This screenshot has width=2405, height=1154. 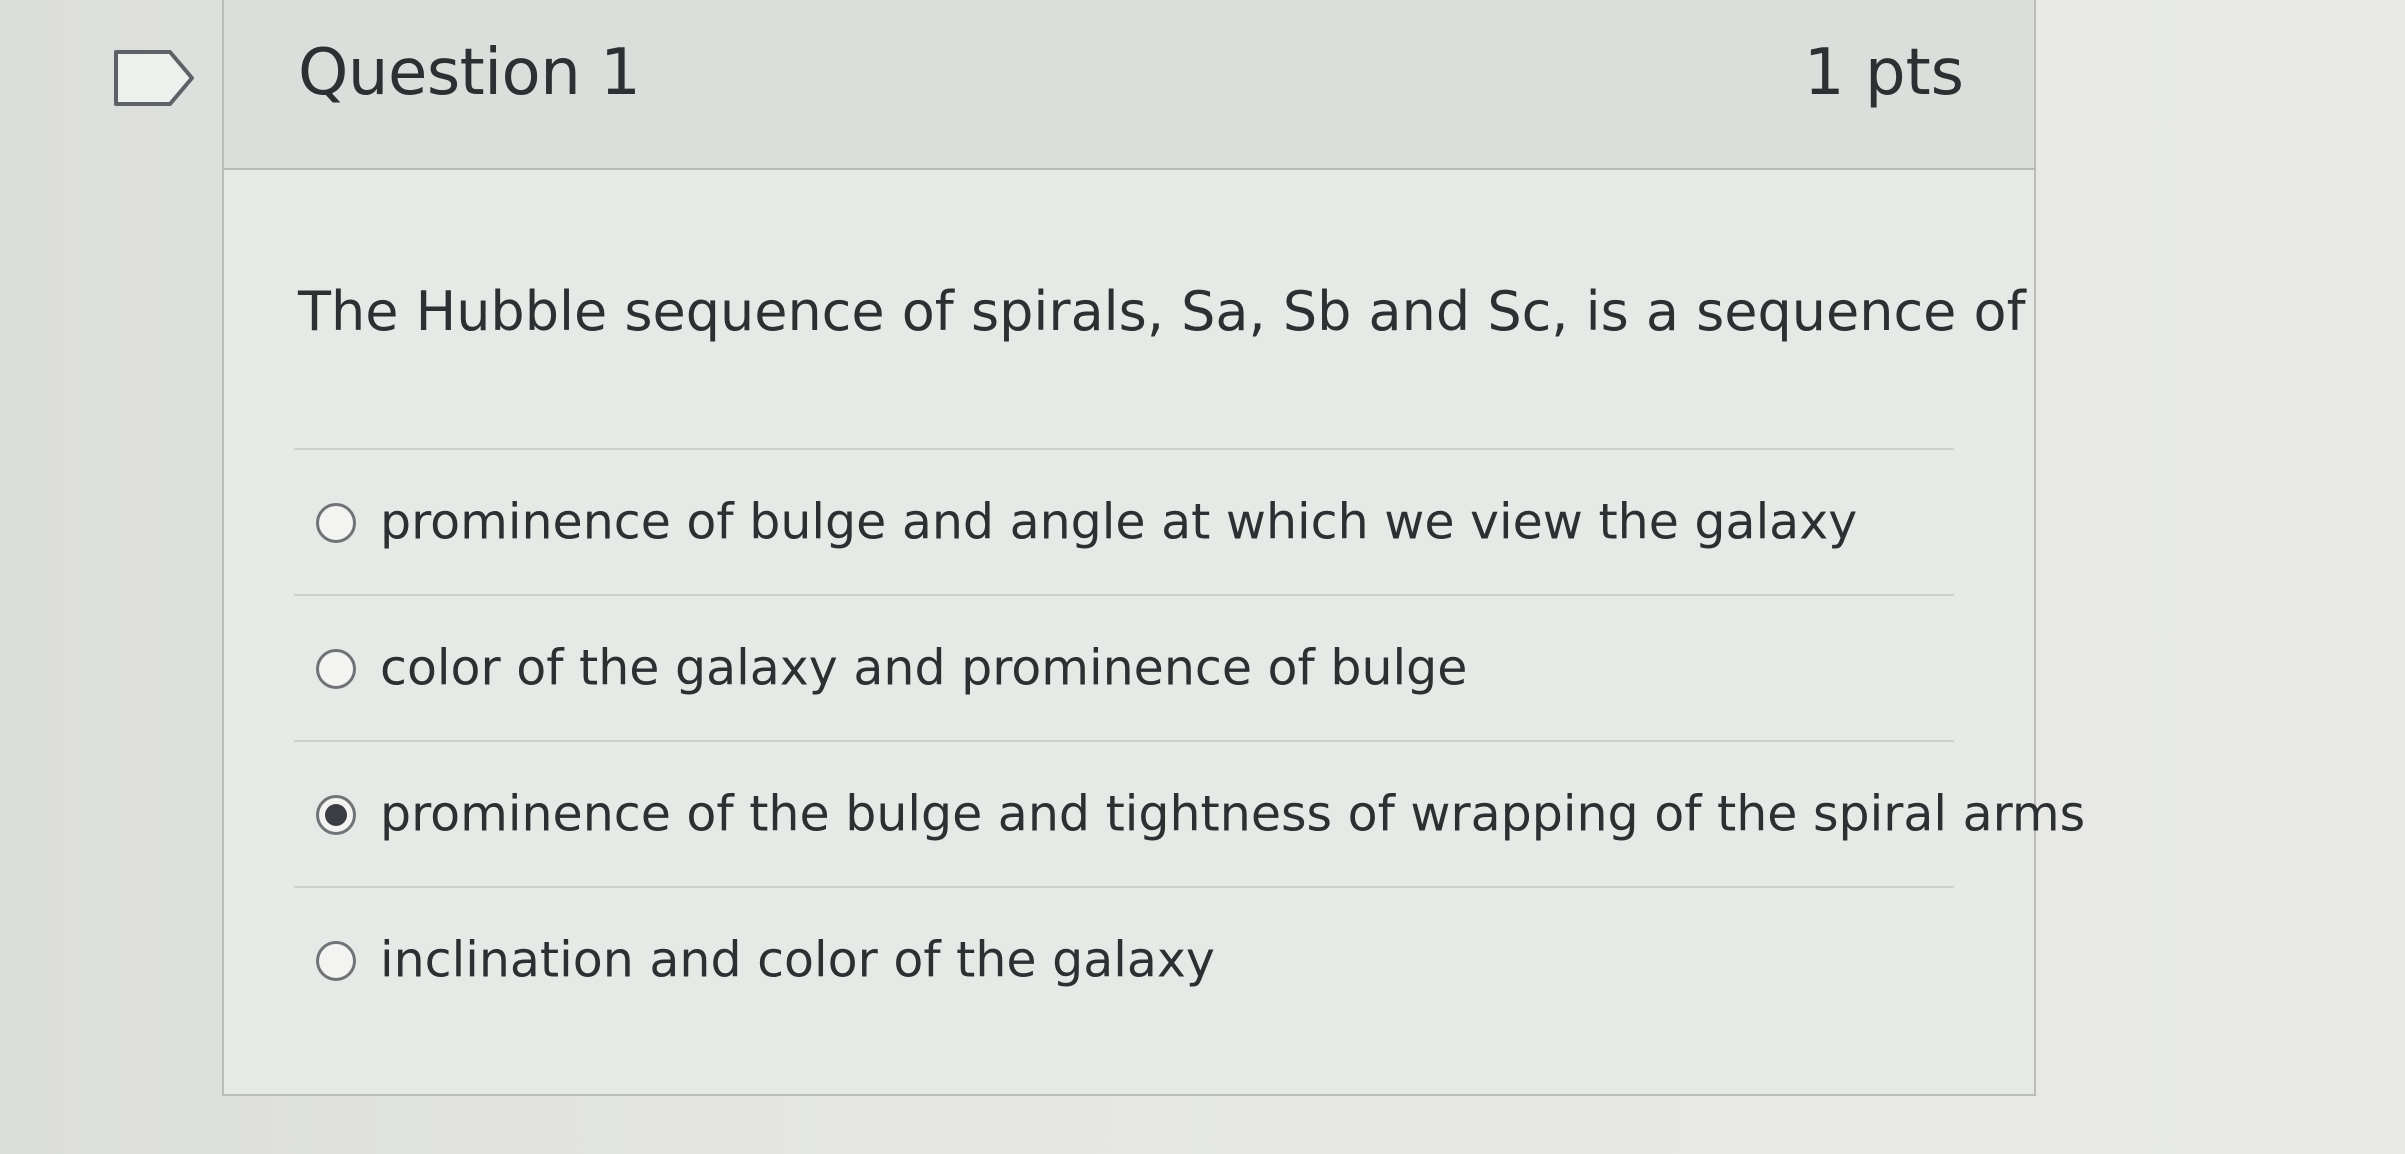 What do you see at coordinates (797, 960) in the screenshot?
I see `answer-label: inclination and color of the galaxy` at bounding box center [797, 960].